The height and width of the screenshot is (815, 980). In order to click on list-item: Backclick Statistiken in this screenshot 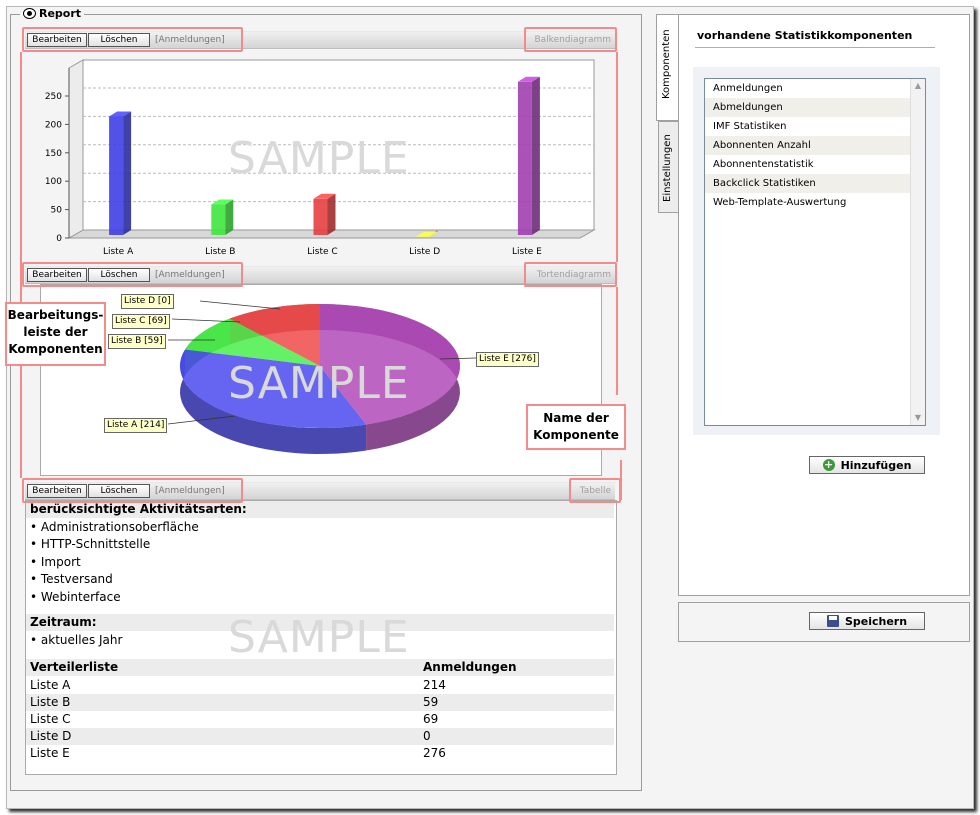, I will do `click(815, 183)`.